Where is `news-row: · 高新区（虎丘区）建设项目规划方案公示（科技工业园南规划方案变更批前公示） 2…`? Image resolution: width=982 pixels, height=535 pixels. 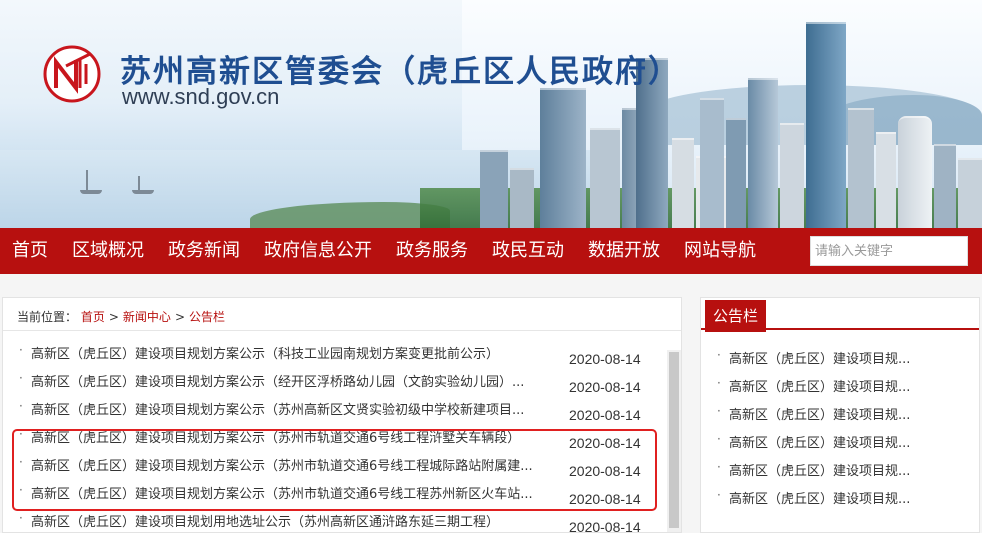
news-row: · 高新区（虎丘区）建设项目规划方案公示（科技工业园南规划方案变更批前公示） 2… is located at coordinates (335, 352).